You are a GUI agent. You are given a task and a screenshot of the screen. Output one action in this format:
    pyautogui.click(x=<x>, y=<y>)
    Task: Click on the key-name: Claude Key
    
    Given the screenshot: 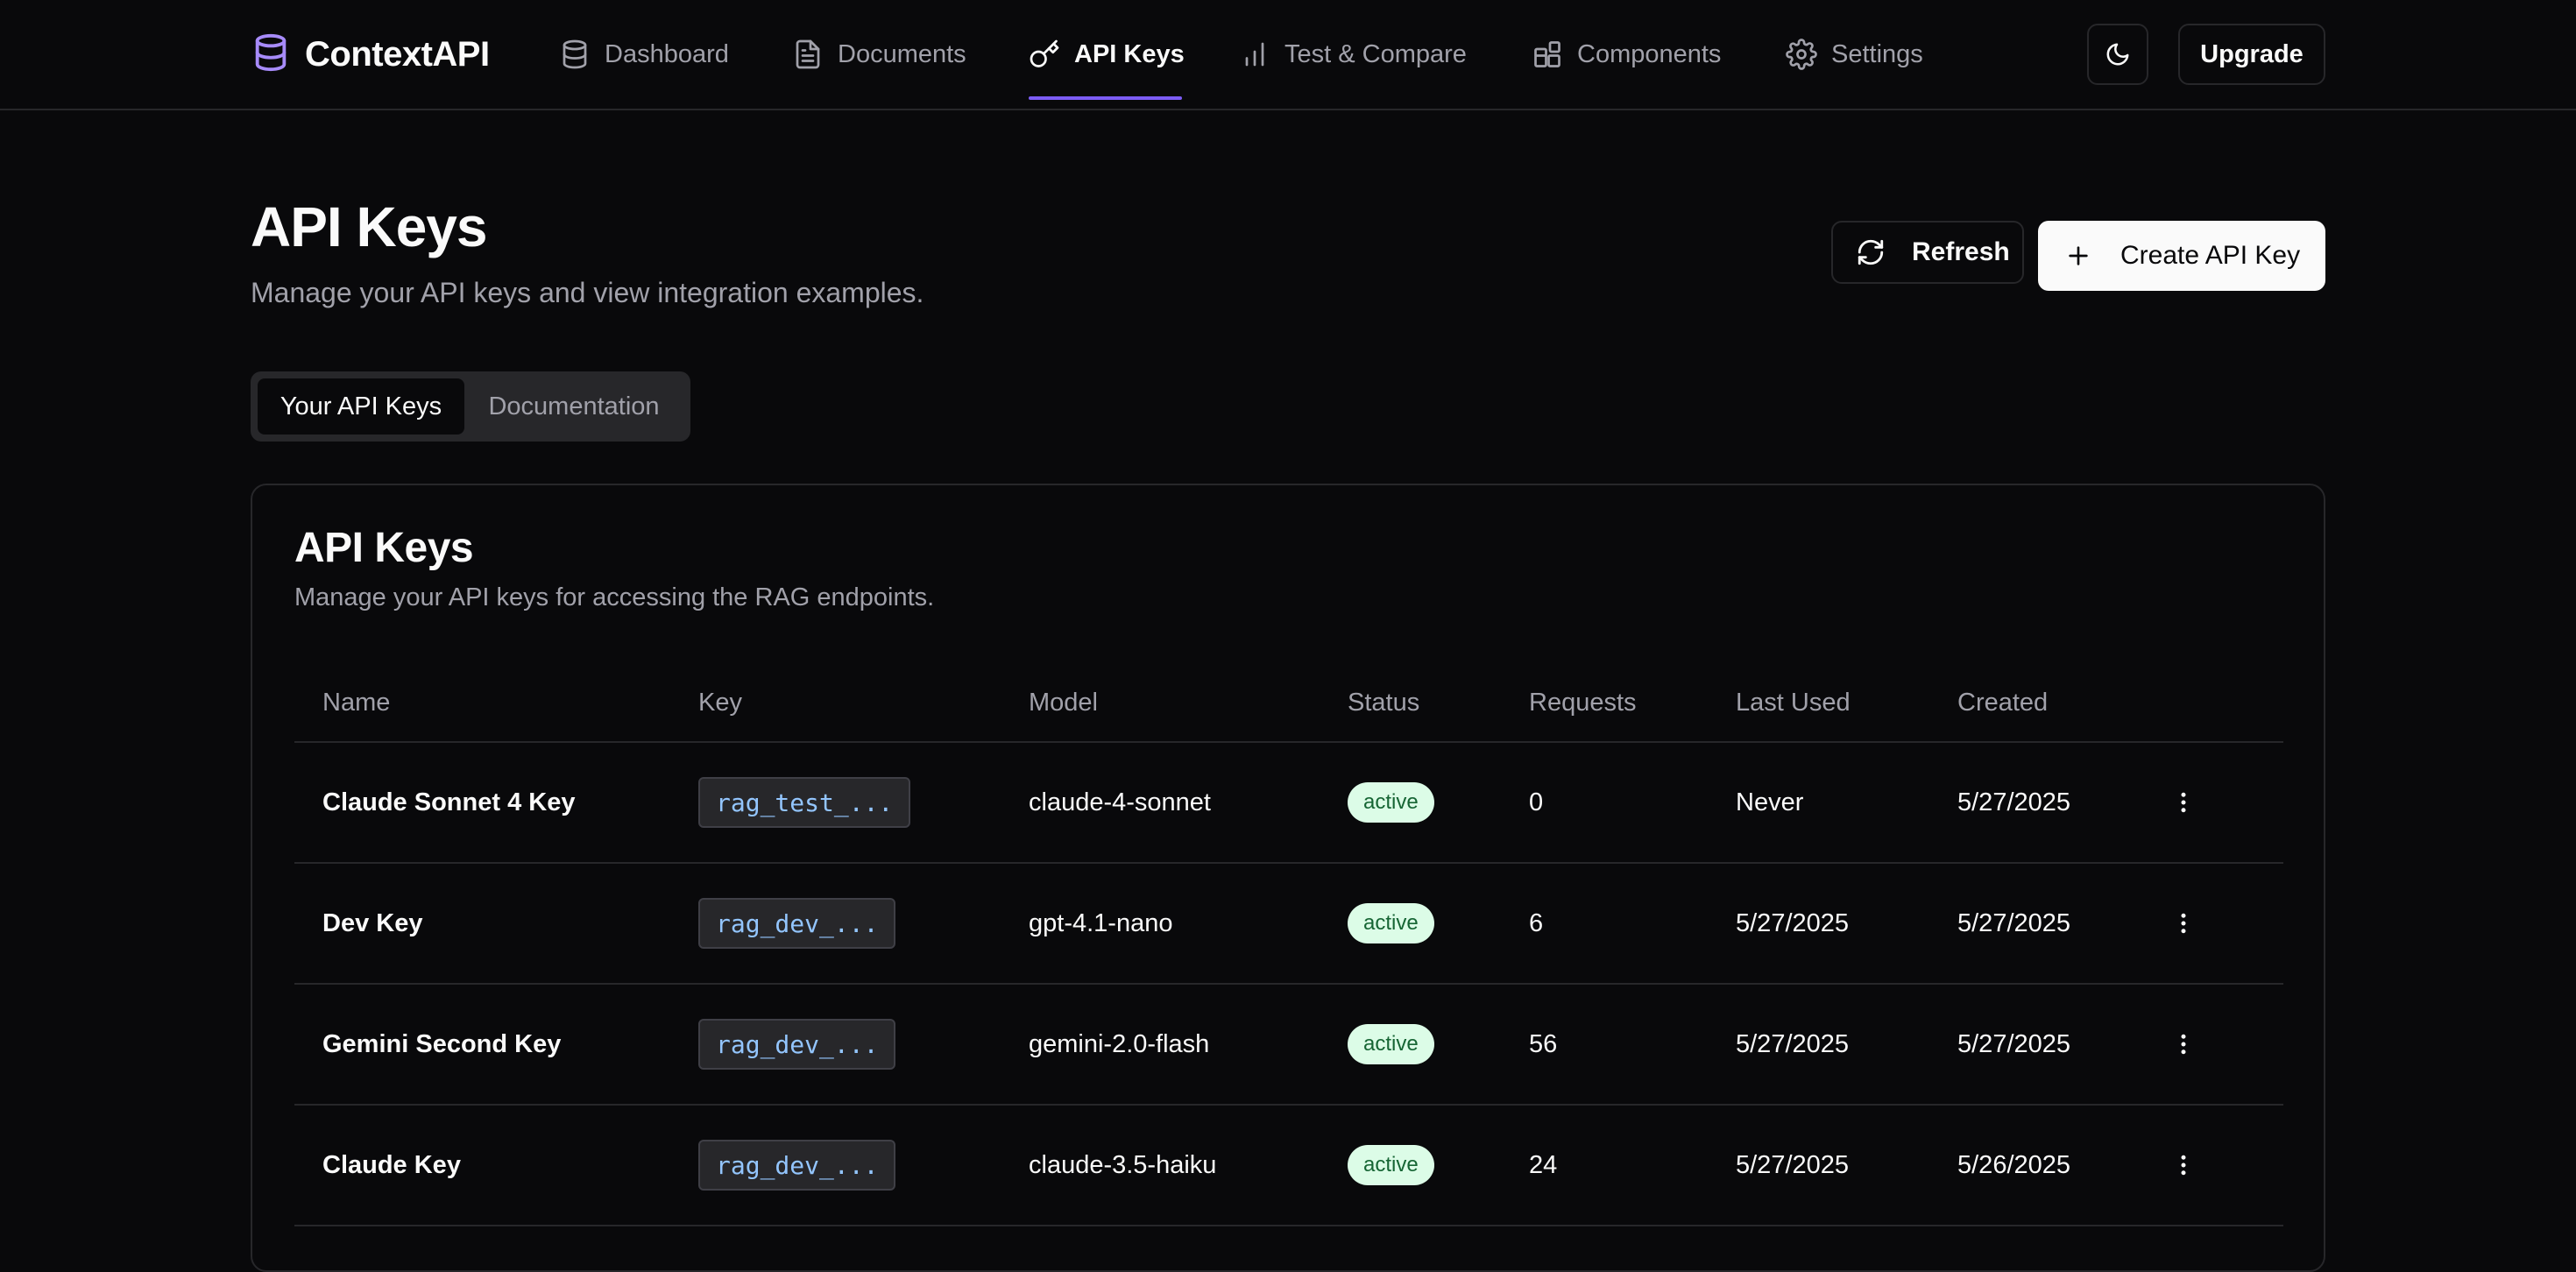 What is the action you would take?
    pyautogui.click(x=391, y=1165)
    